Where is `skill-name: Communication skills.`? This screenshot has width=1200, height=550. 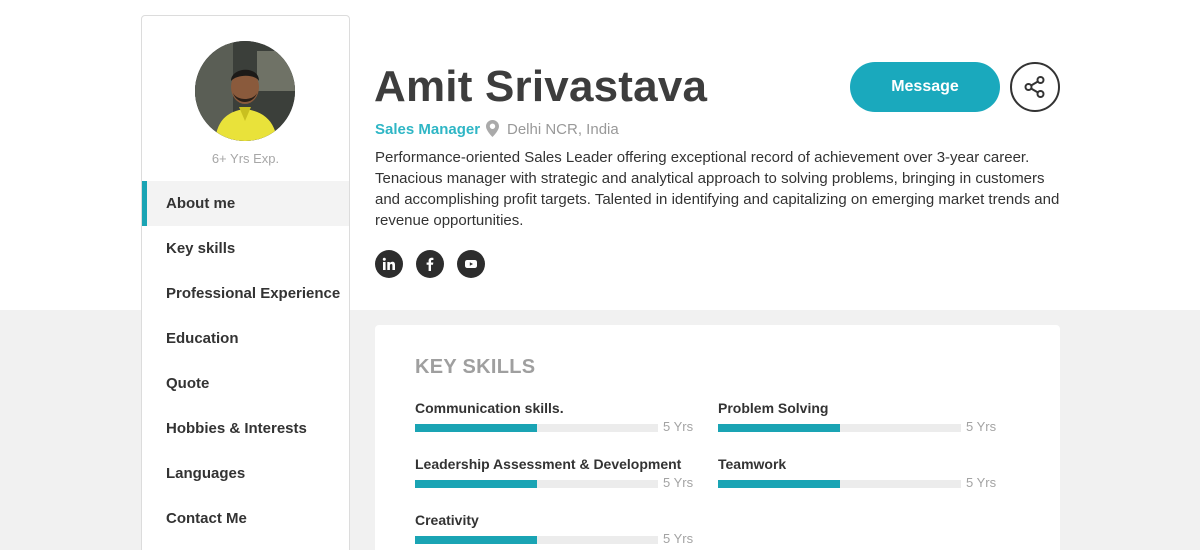 skill-name: Communication skills. is located at coordinates (489, 408).